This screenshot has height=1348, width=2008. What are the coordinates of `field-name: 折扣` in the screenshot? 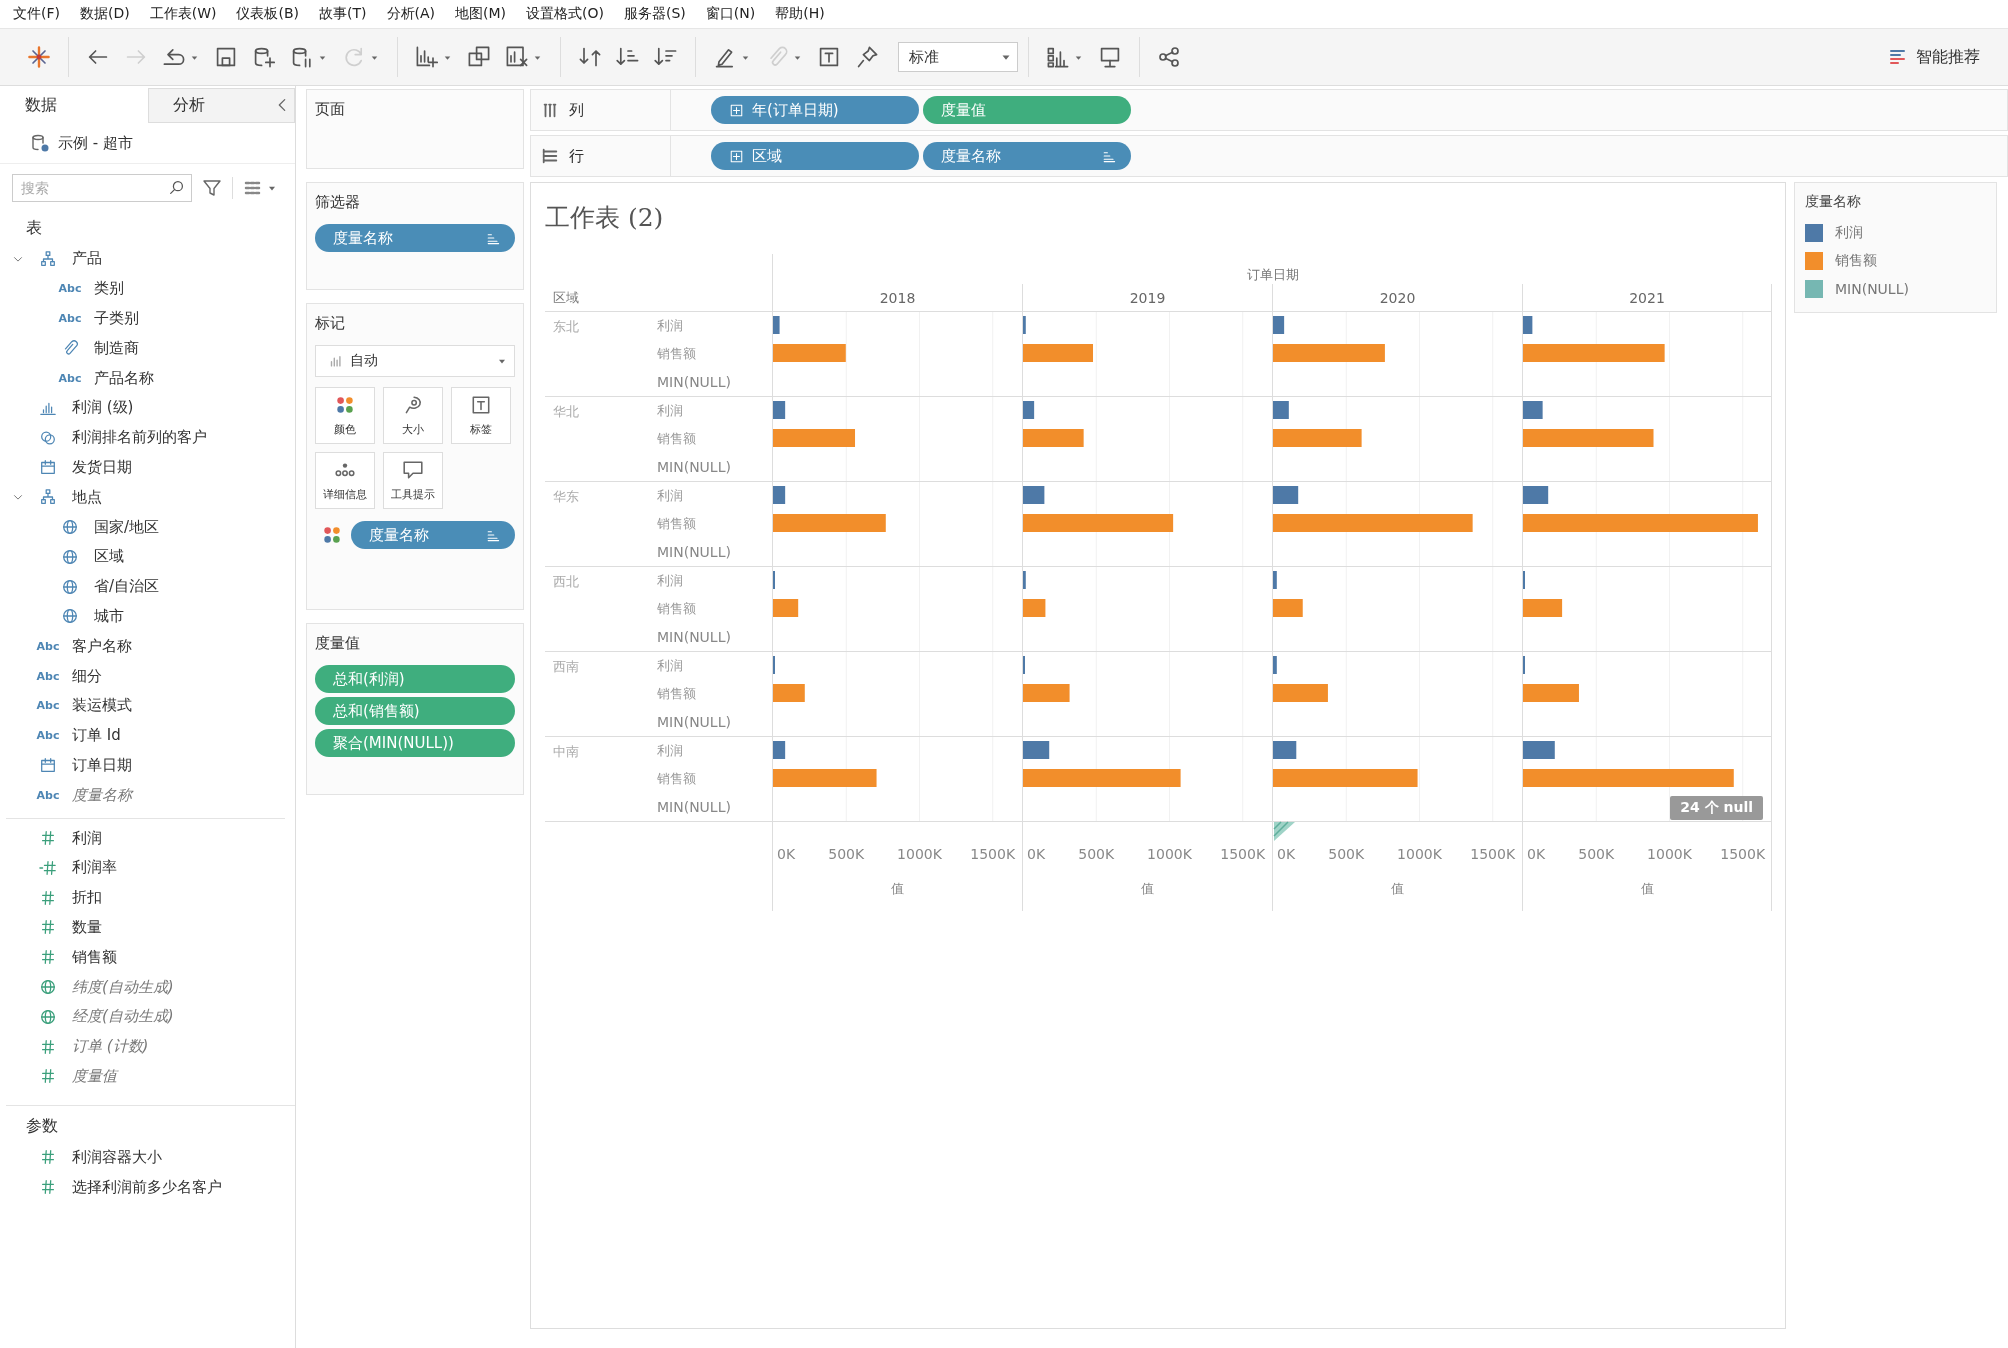 It's located at (87, 898).